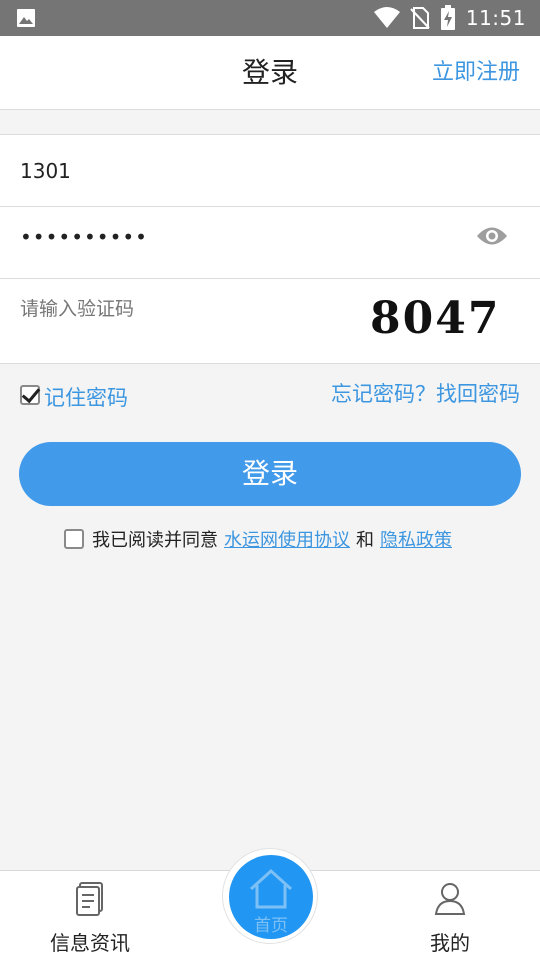 The height and width of the screenshot is (960, 540). What do you see at coordinates (416, 539) in the screenshot?
I see `privacy-link: 隐私政策` at bounding box center [416, 539].